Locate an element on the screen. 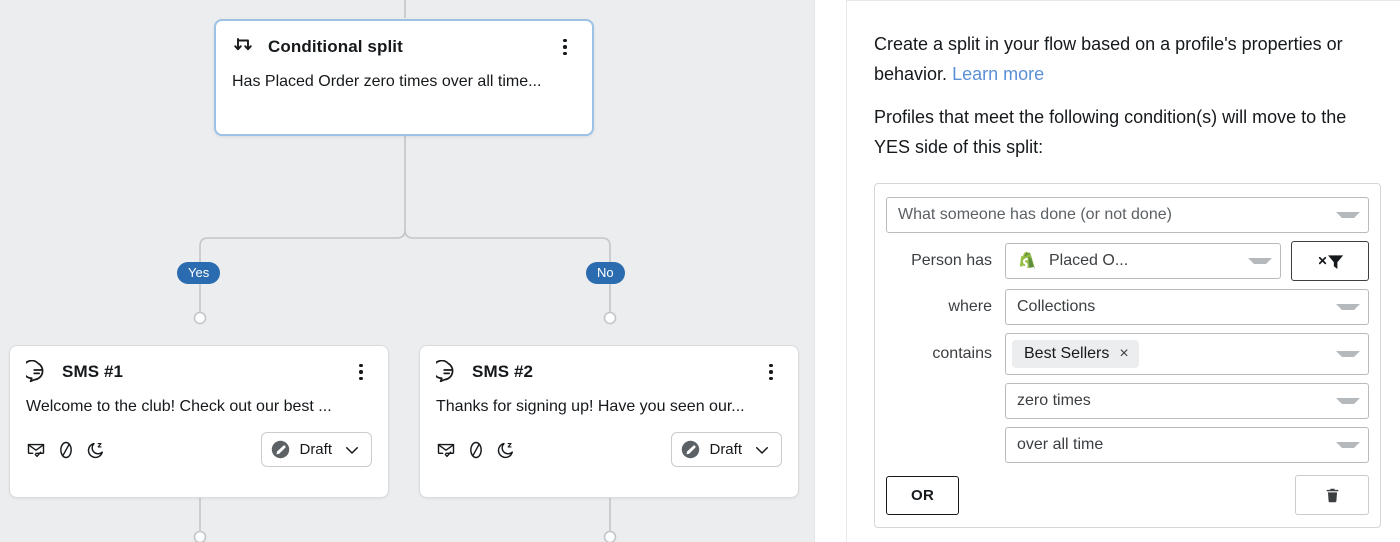 The height and width of the screenshot is (542, 1400). card-title: SMS #2 is located at coordinates (503, 371).